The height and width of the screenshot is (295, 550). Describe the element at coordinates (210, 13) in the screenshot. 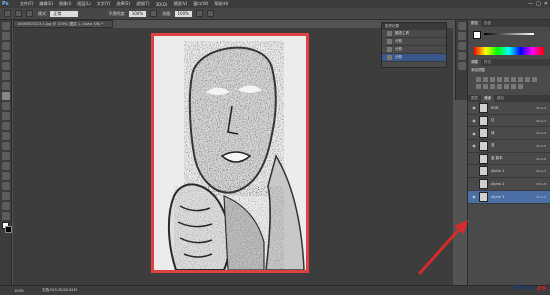

I see `pressure-size-icon` at that location.